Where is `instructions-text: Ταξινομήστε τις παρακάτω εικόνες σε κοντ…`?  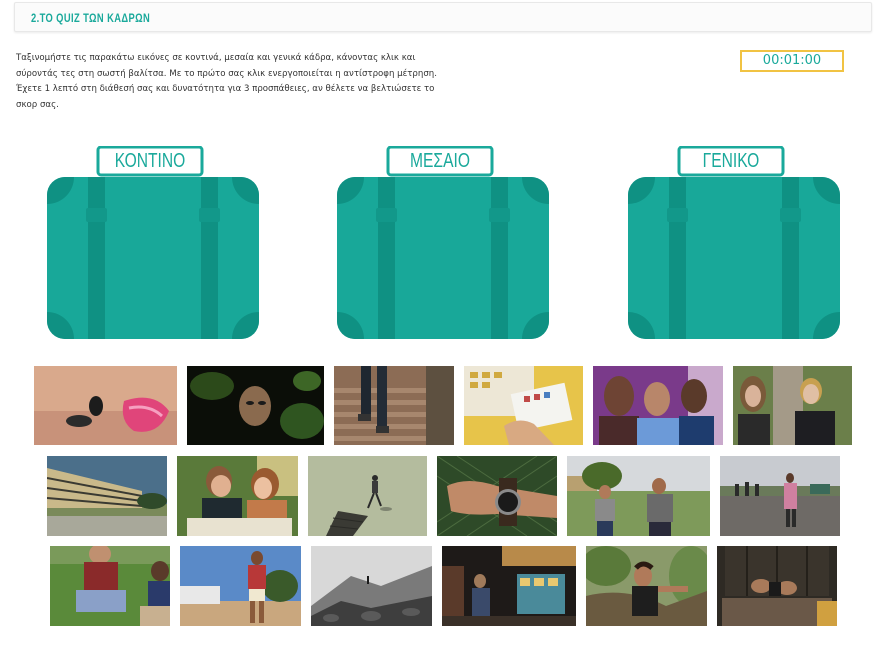
instructions-text: Ταξινομήστε τις παρακάτω εικόνες σε κοντ… is located at coordinates (226, 81).